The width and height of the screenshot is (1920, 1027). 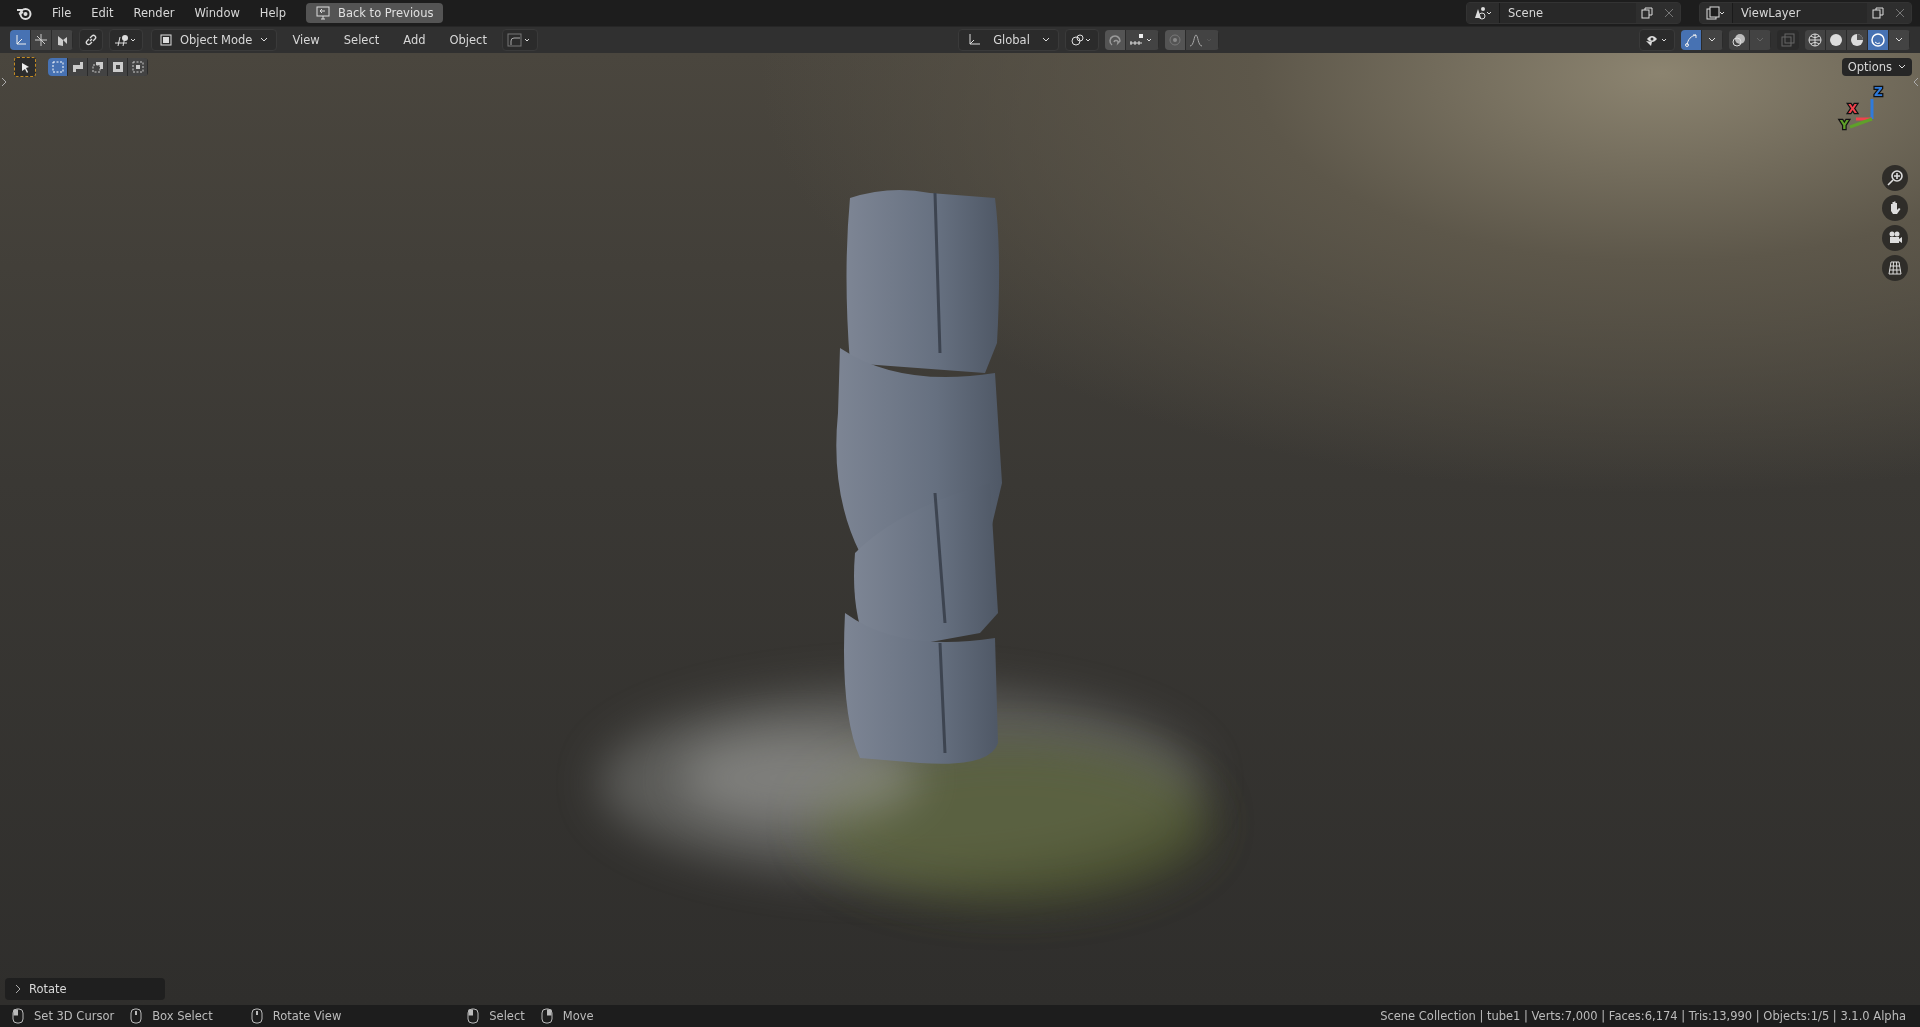 What do you see at coordinates (1081, 40) in the screenshot?
I see `pivot-point-dropdown` at bounding box center [1081, 40].